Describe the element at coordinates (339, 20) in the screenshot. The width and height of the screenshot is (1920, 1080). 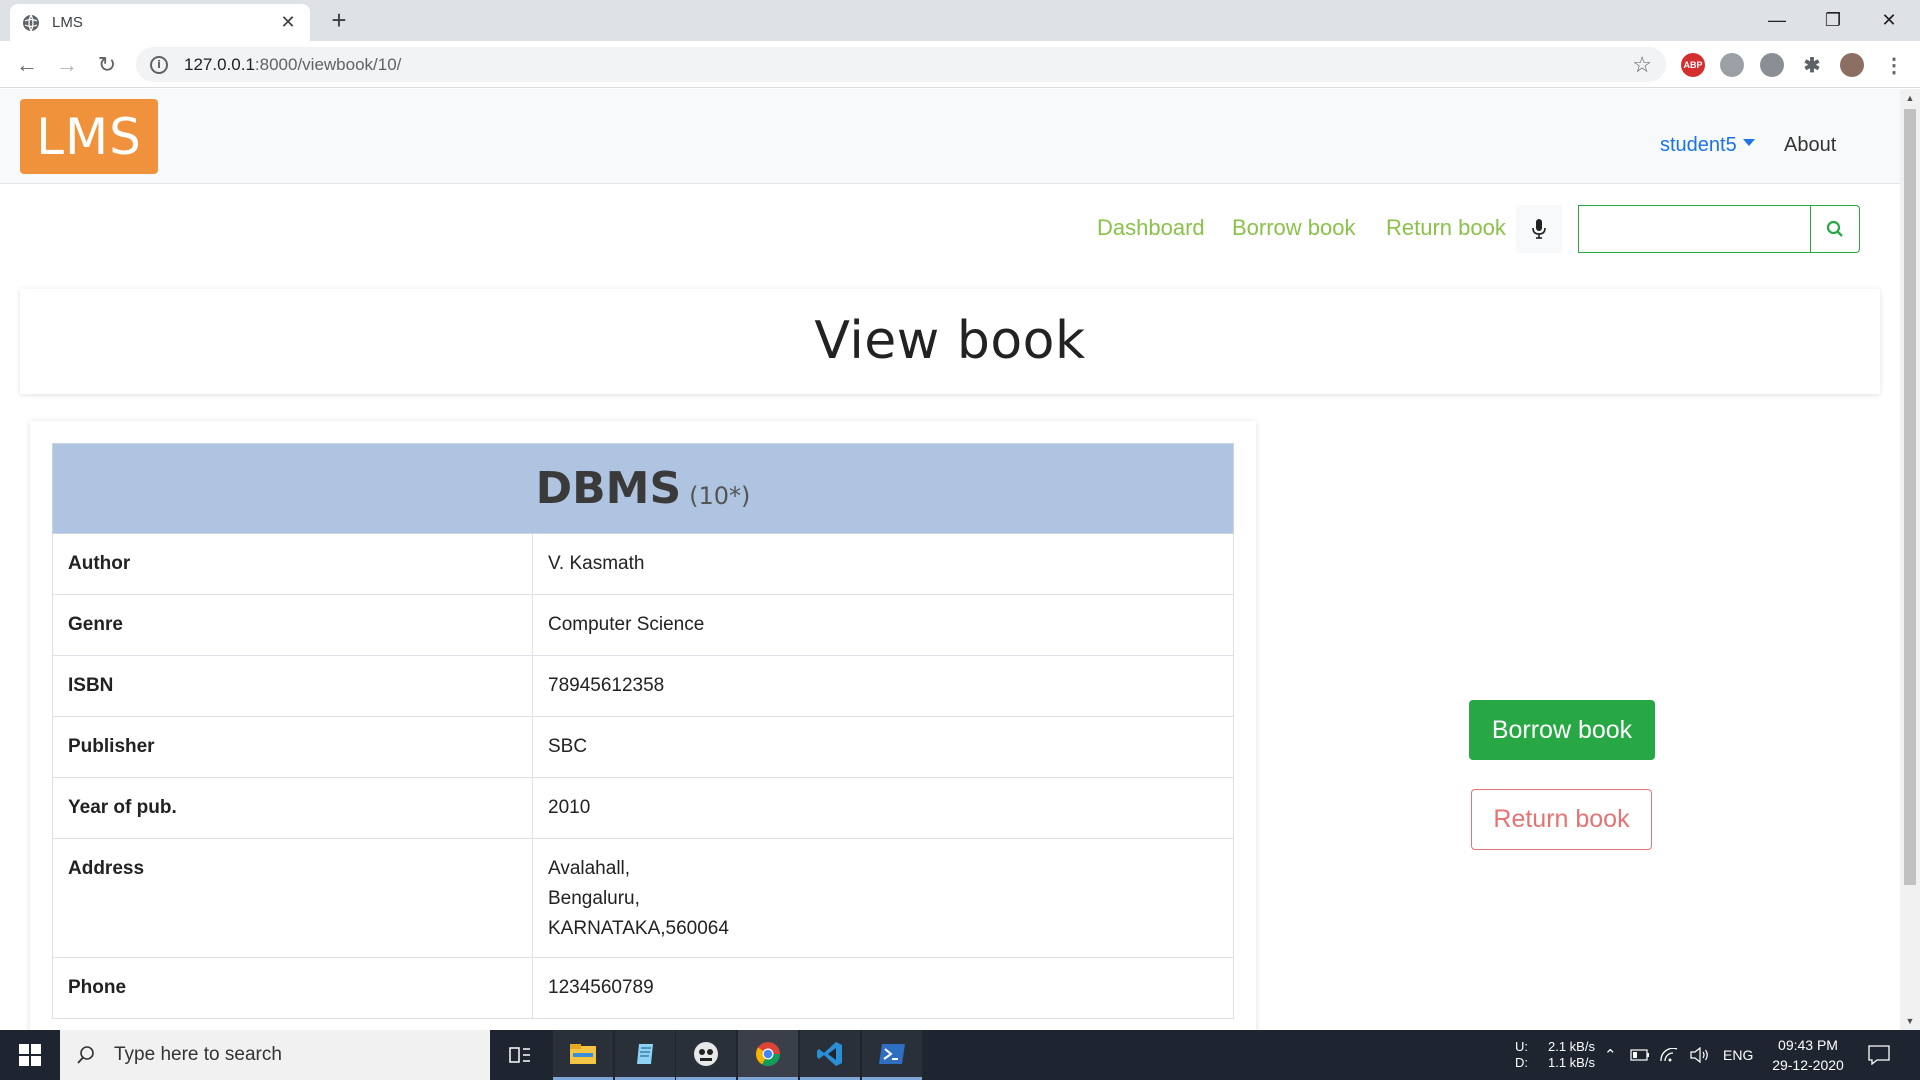
I see `new-tab-button: +` at that location.